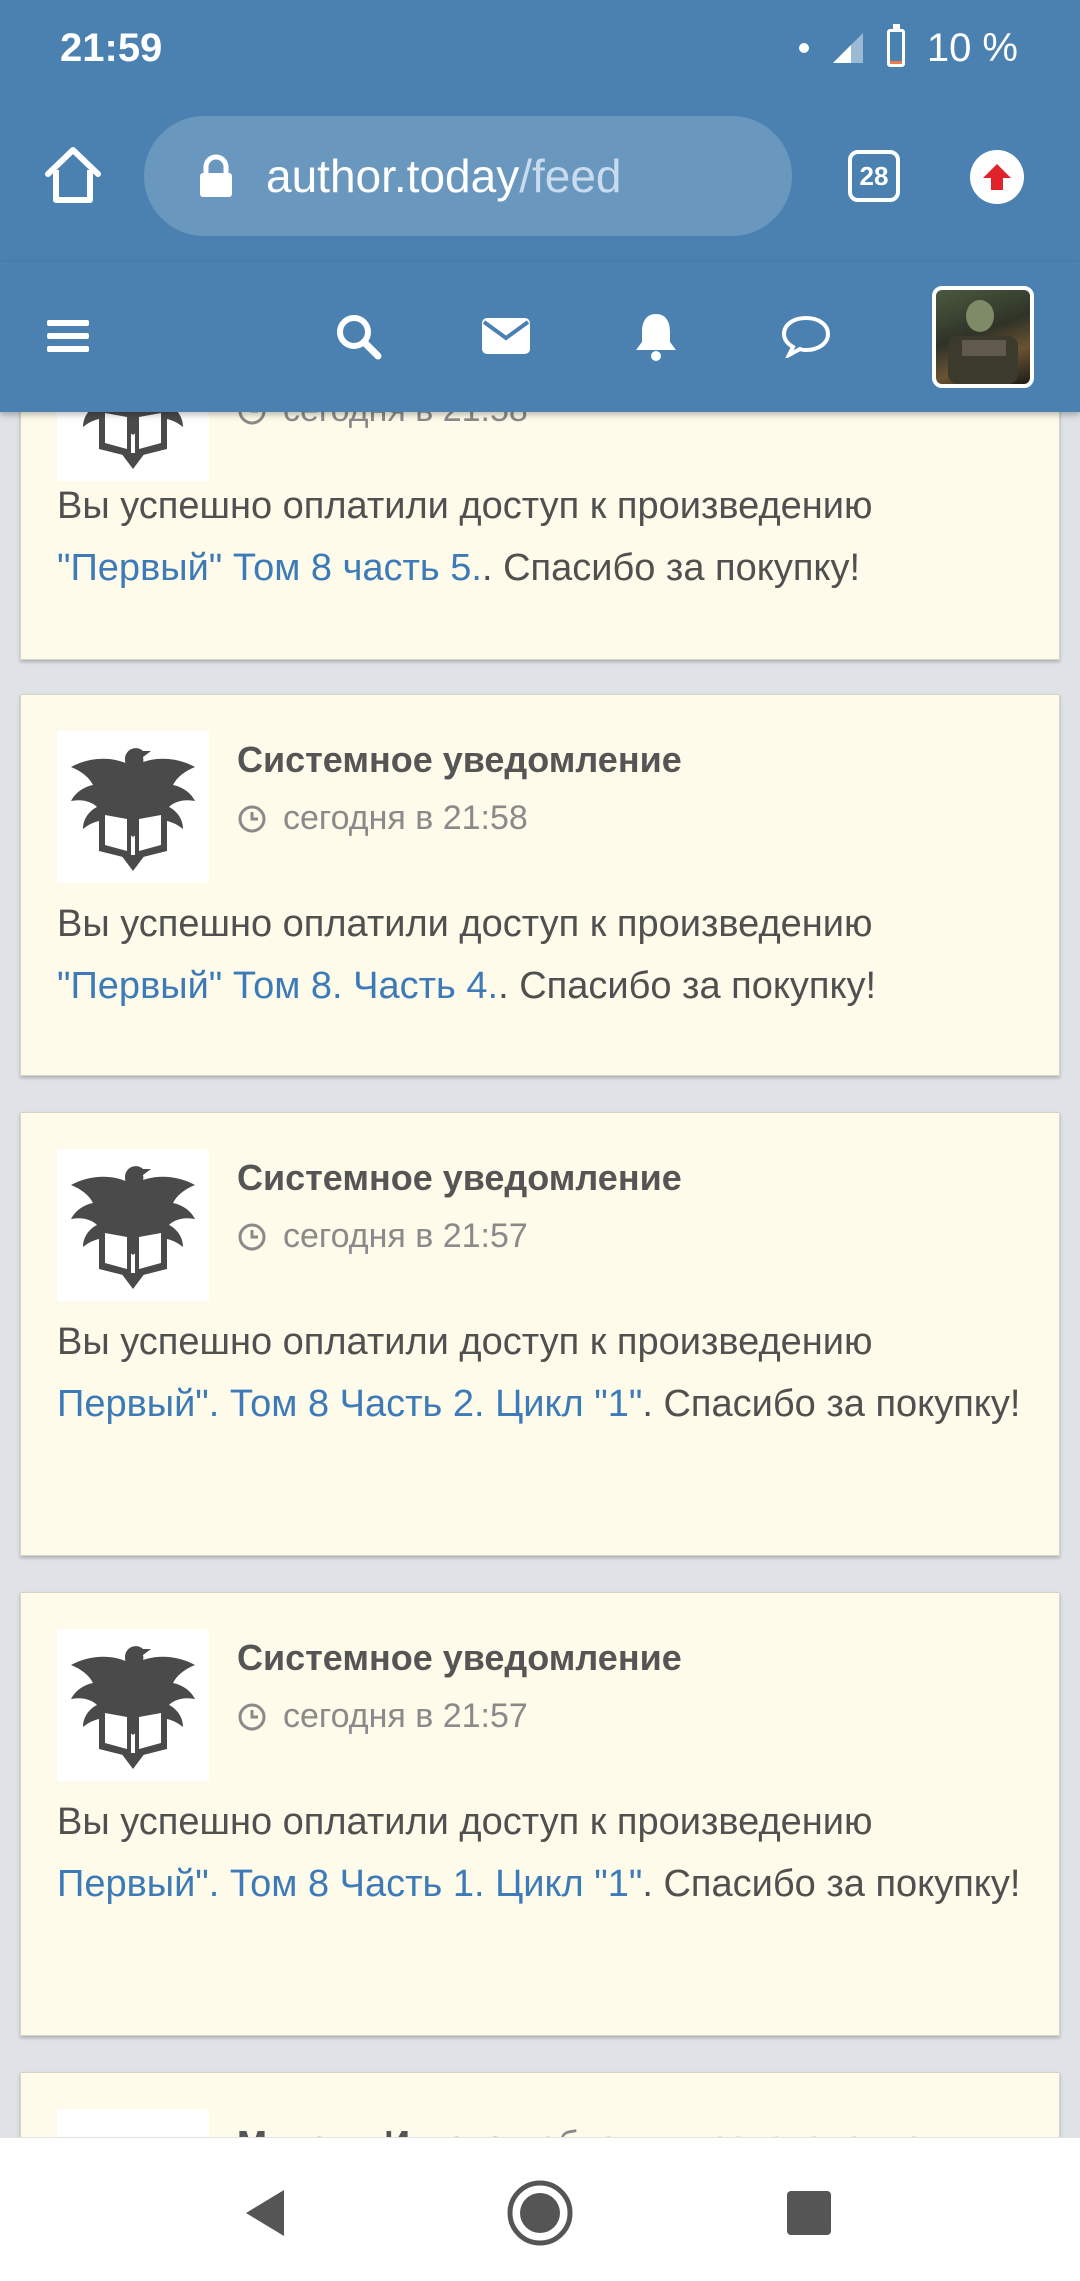  I want to click on status-indicators: 10 %, so click(908, 47).